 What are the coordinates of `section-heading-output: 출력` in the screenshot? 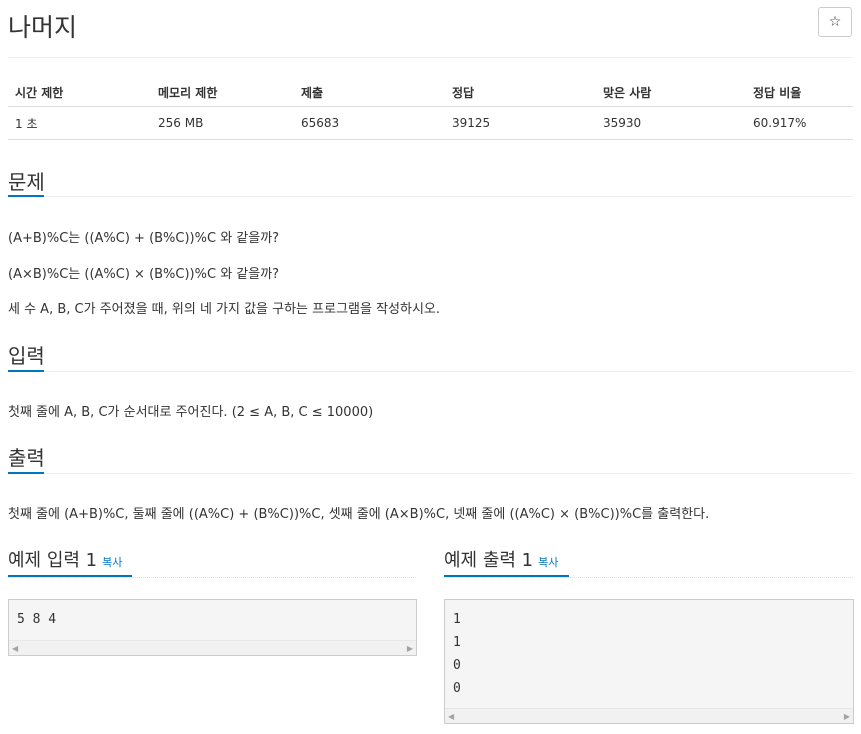 It's located at (26, 458).